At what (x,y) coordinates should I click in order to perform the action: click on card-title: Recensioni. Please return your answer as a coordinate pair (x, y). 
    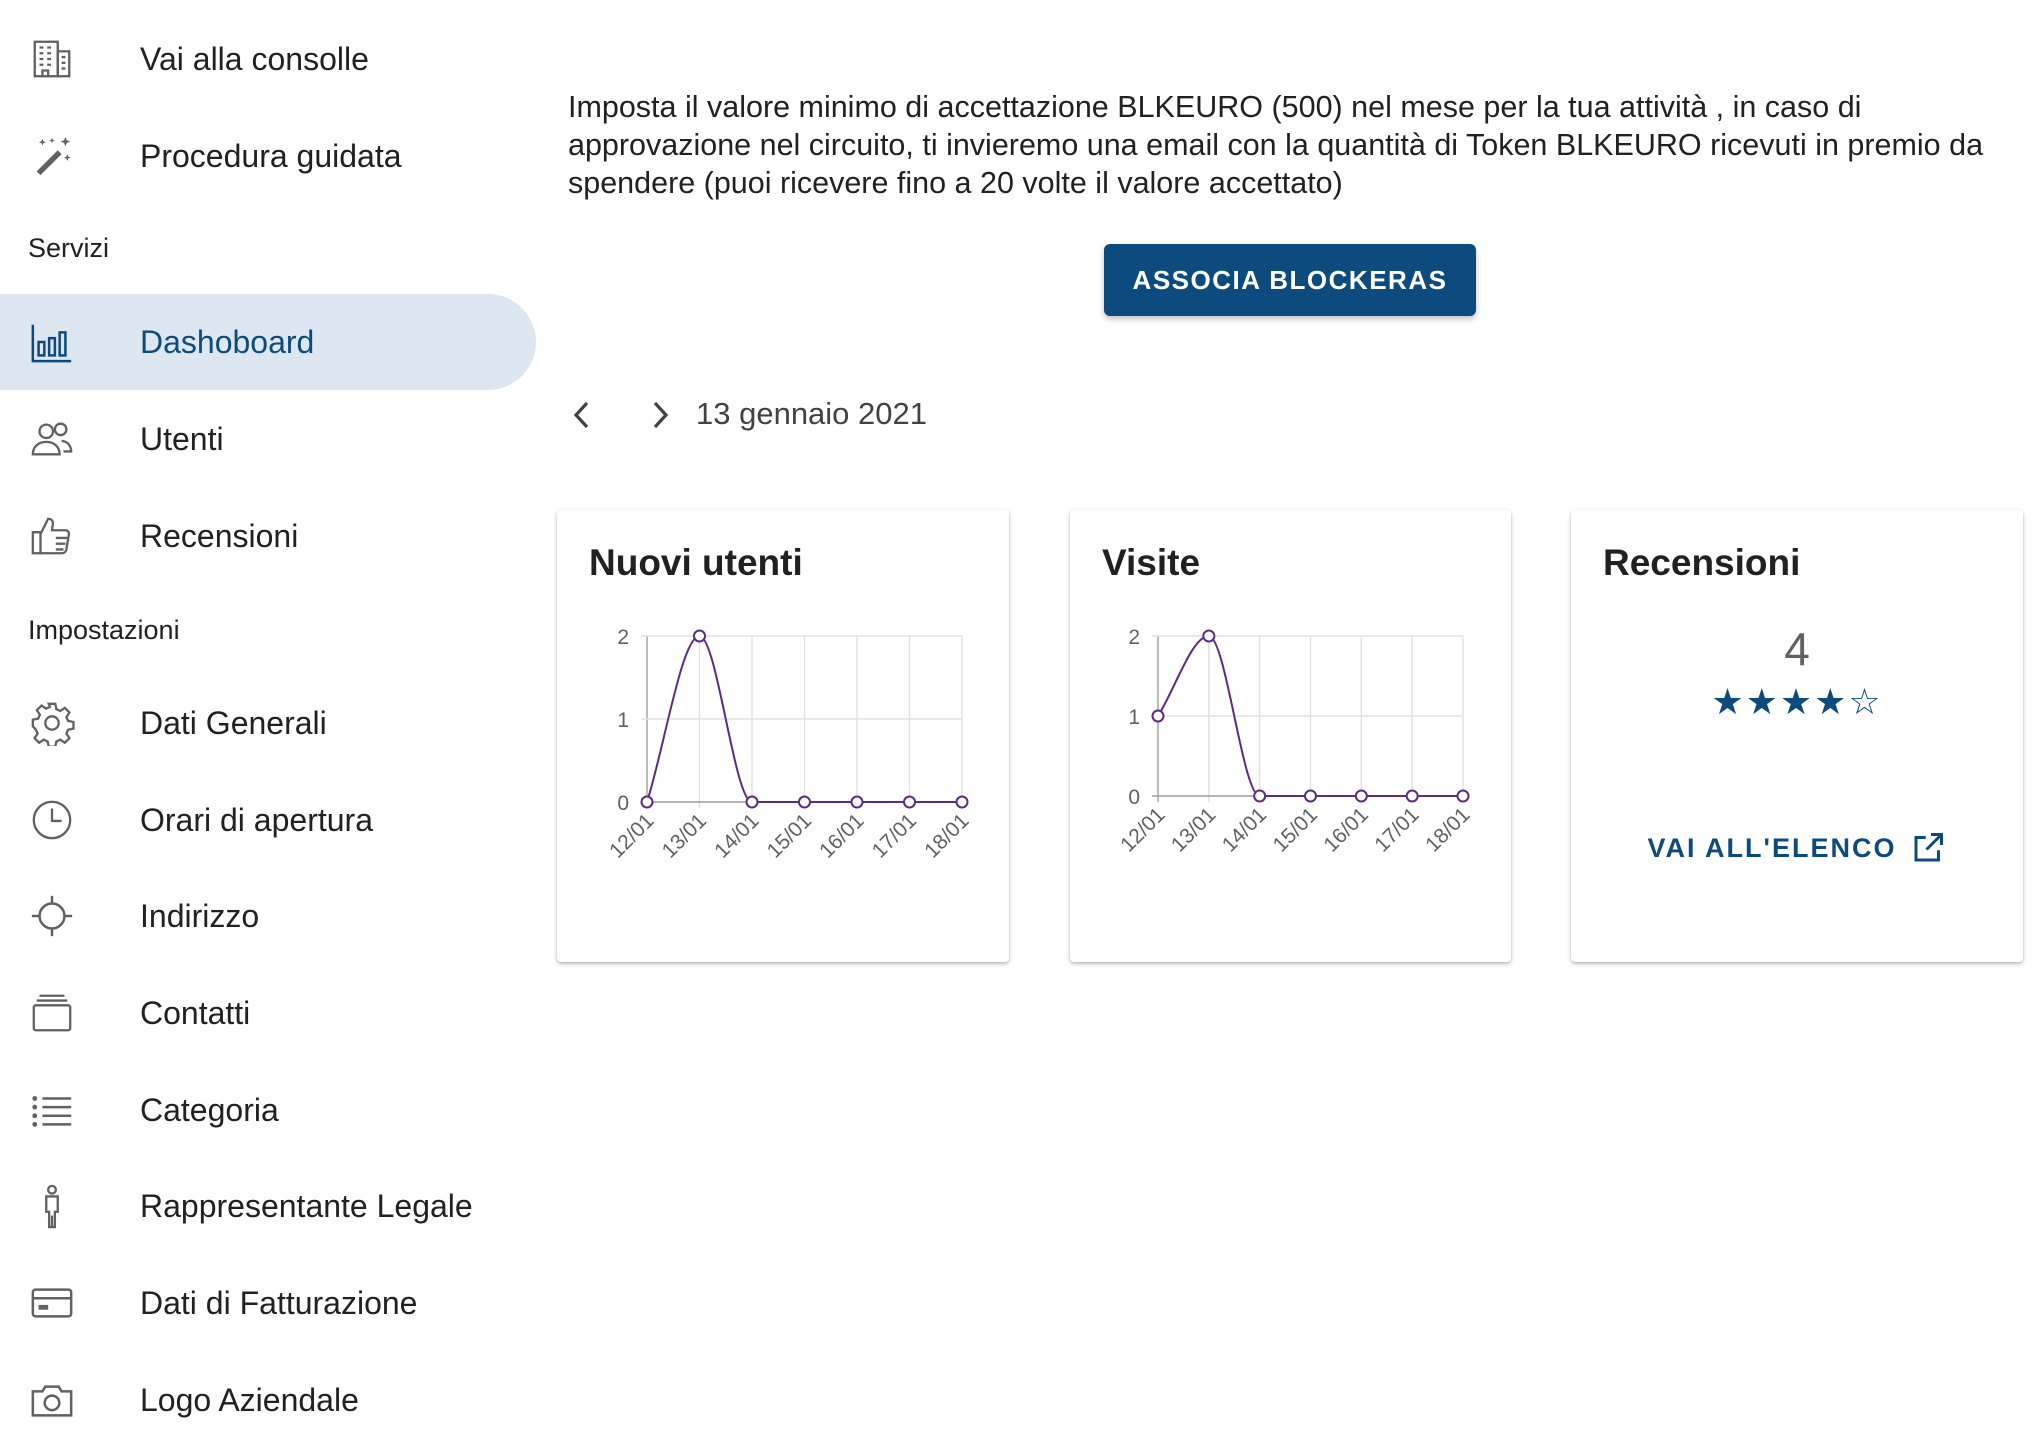
    Looking at the image, I should click on (1702, 562).